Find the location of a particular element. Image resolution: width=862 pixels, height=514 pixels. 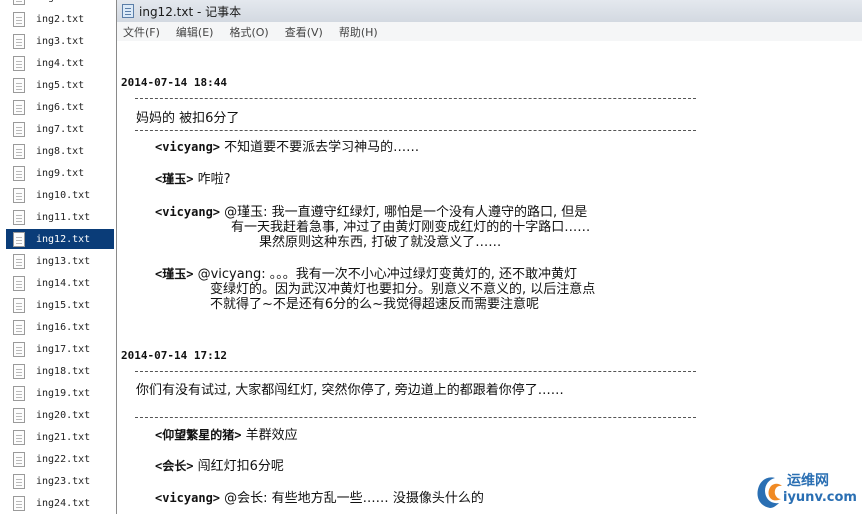

comment: <仰望繁星的猪> 羊群效应 is located at coordinates (226, 435).